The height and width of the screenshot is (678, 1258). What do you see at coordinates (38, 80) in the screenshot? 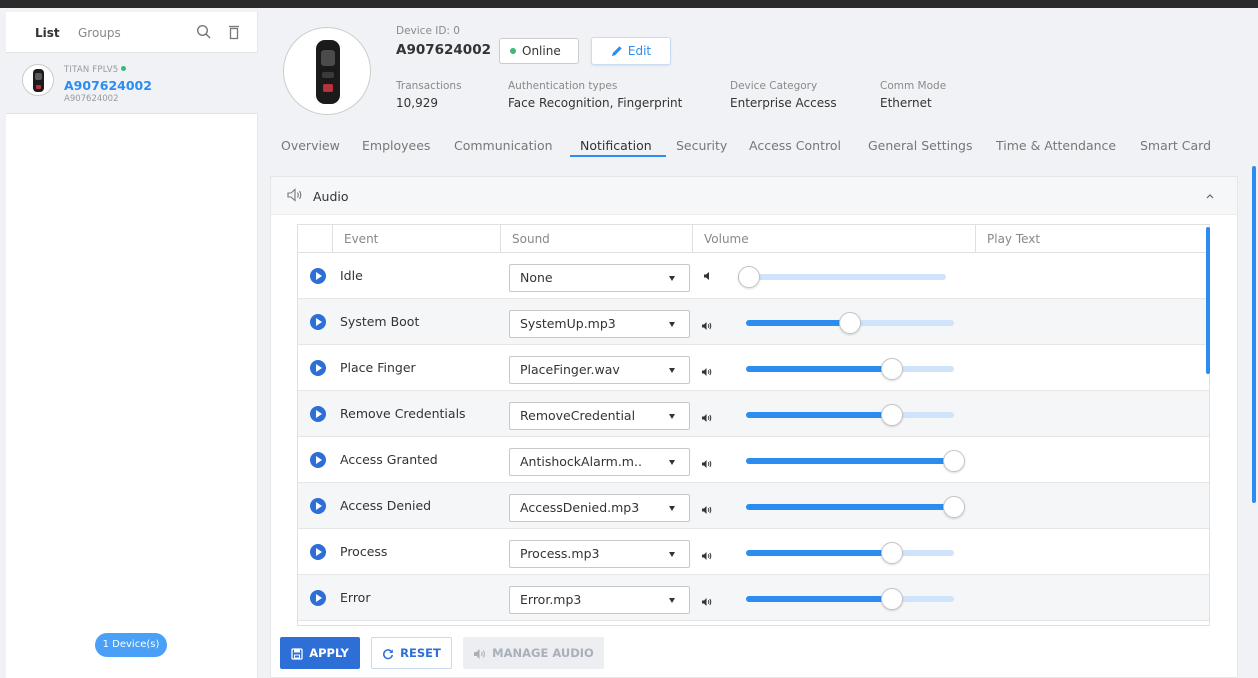
I see `device-thumbnail` at bounding box center [38, 80].